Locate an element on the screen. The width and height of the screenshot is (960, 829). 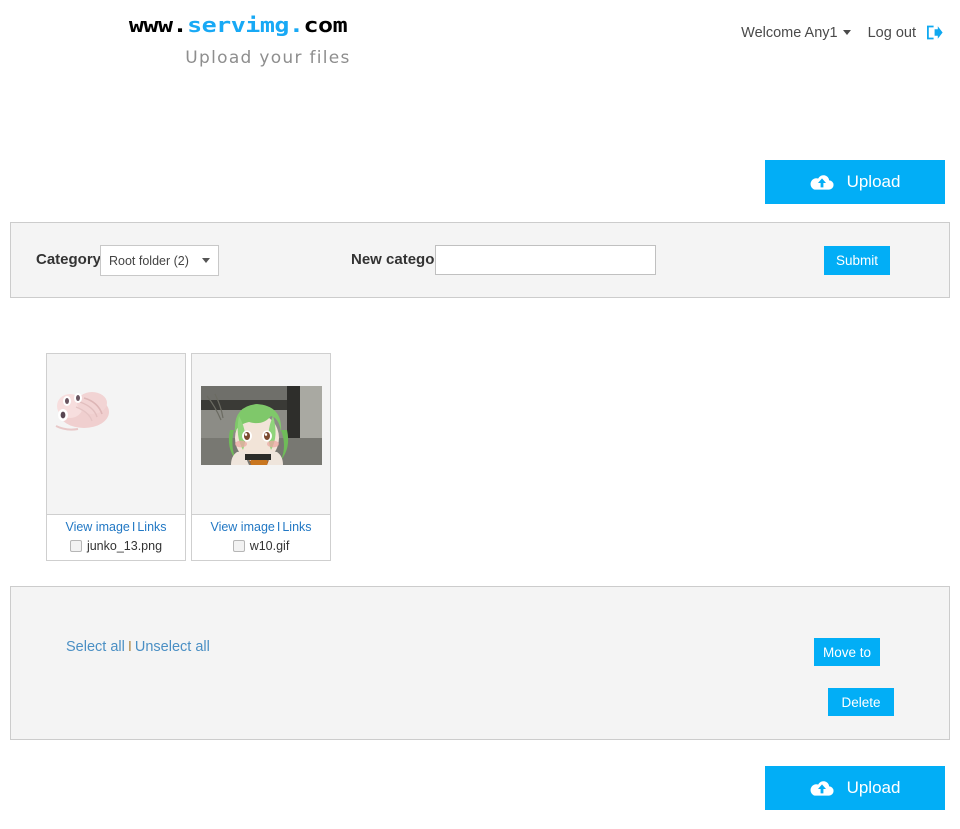
category-select: Root folder (2) is located at coordinates (159, 260).